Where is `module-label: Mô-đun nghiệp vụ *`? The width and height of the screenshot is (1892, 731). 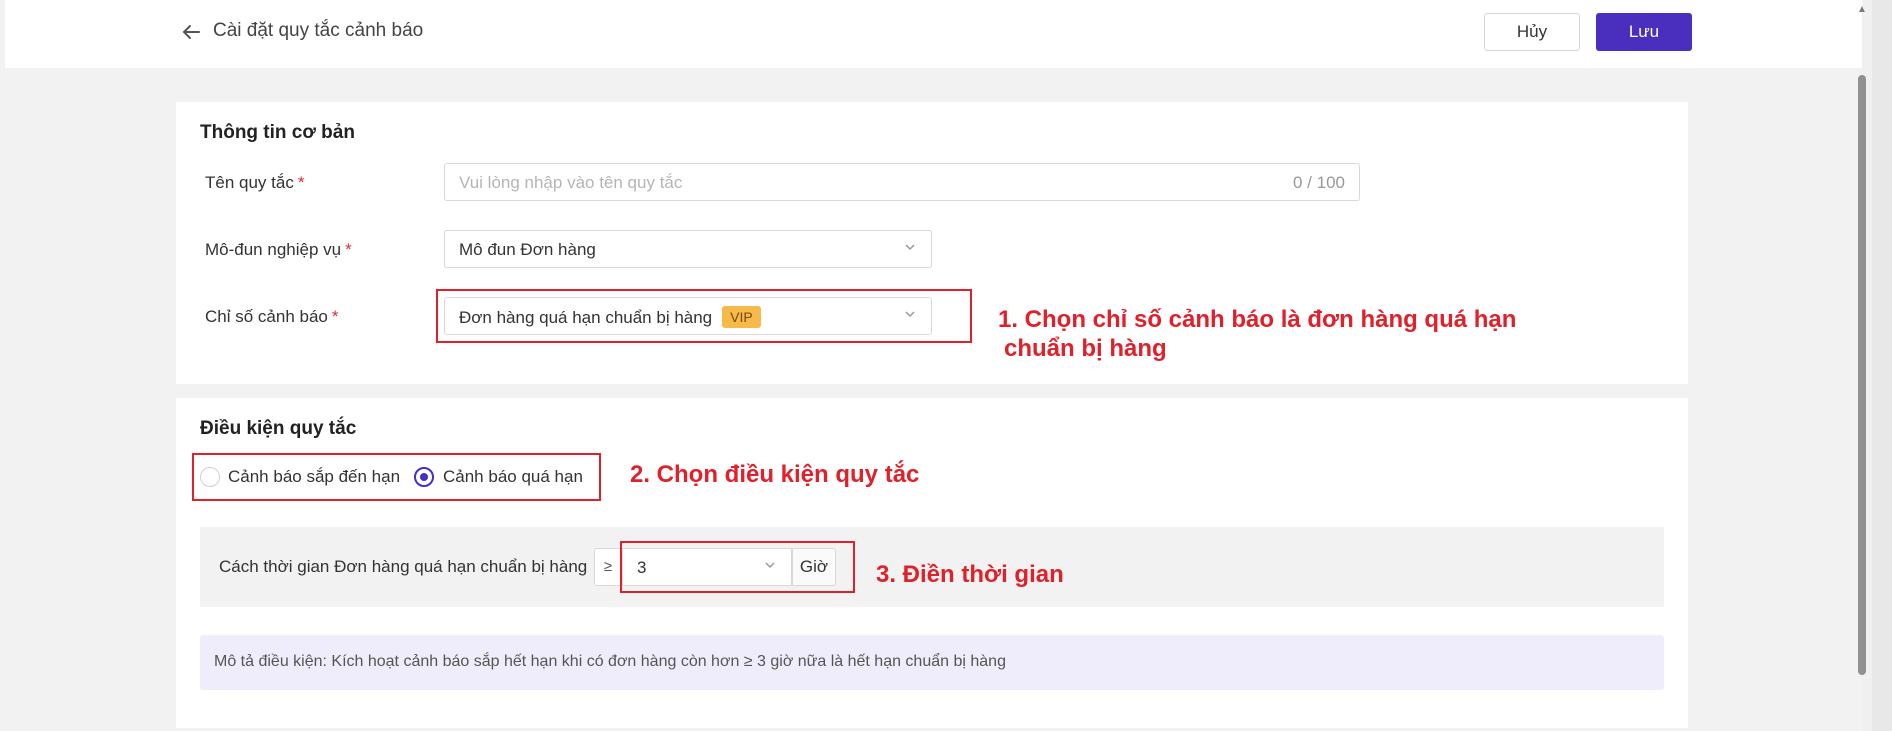 module-label: Mô-đun nghiệp vụ * is located at coordinates (278, 250).